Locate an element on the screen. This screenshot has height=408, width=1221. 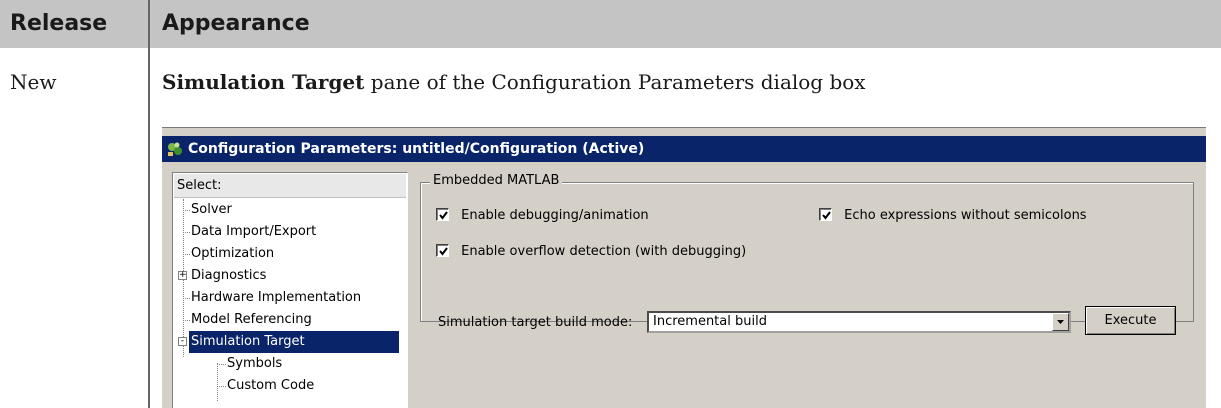
tree-item-diagnostics: + Diagnostics is located at coordinates (222, 276).